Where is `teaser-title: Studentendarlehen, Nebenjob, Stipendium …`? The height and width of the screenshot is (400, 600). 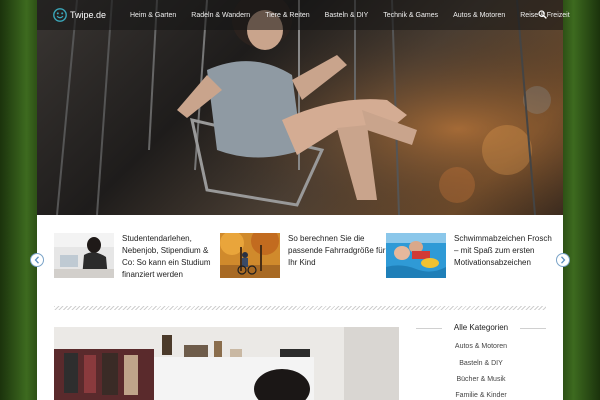
teaser-title: Studentendarlehen, Nebenjob, Stipendium … is located at coordinates (172, 257).